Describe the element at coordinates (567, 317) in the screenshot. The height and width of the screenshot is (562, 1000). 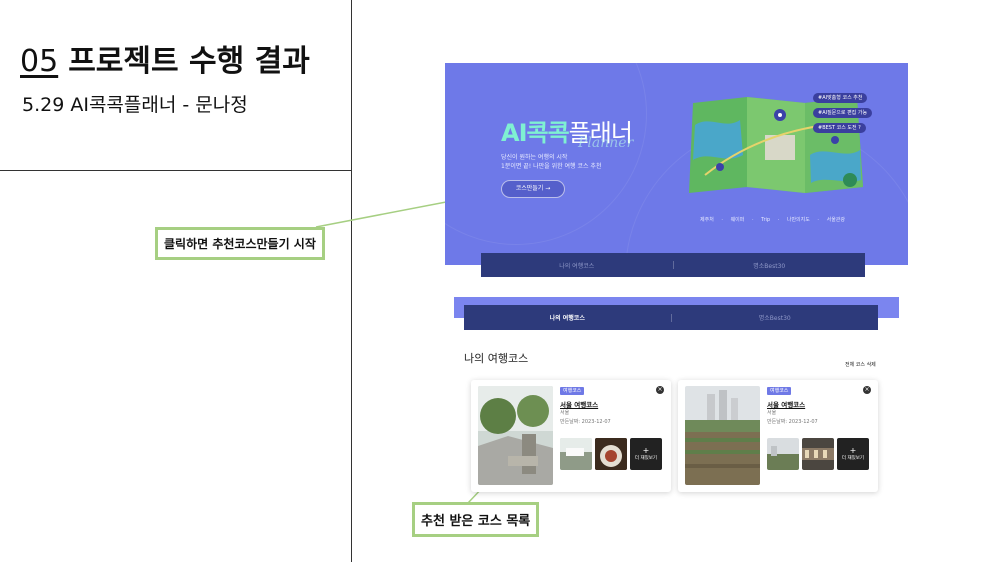
I see `tab-my-course-active: 나의 여행코스` at that location.